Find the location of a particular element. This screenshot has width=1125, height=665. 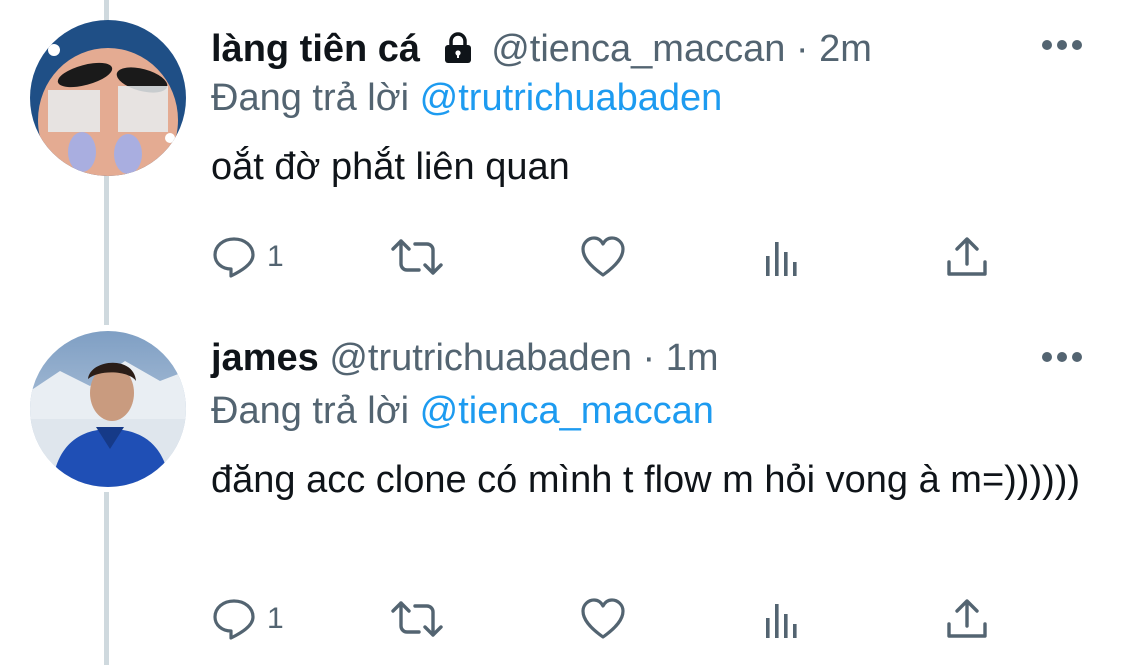

replying-to-line: Đang trả lời @trutrichuabaden is located at coordinates (466, 98).